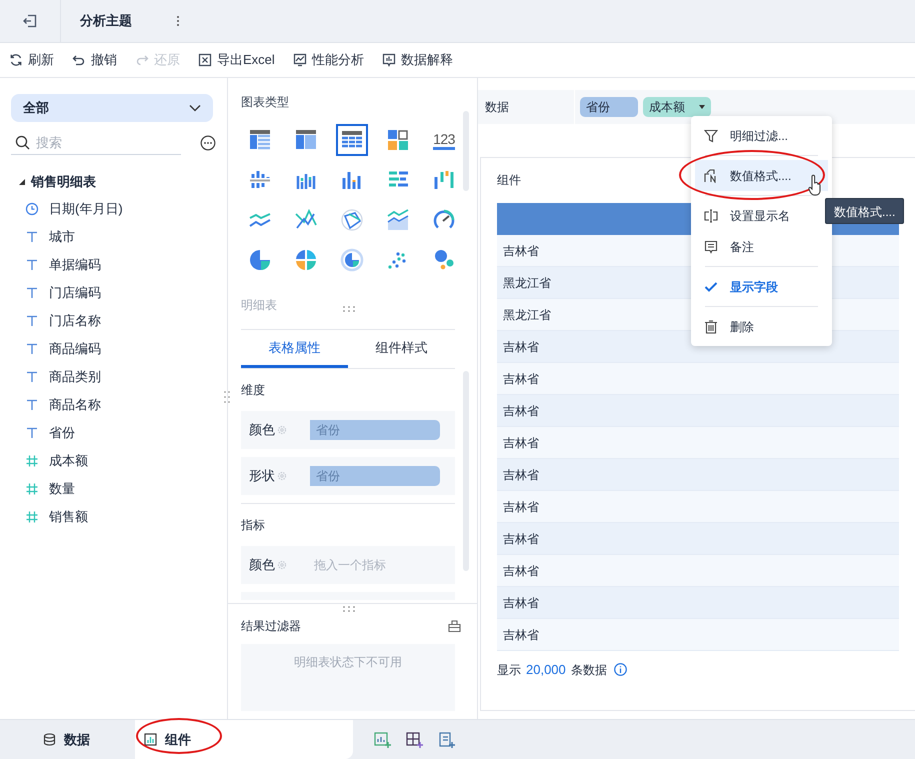 Image resolution: width=915 pixels, height=759 pixels. What do you see at coordinates (711, 135) in the screenshot?
I see `filter-icon` at bounding box center [711, 135].